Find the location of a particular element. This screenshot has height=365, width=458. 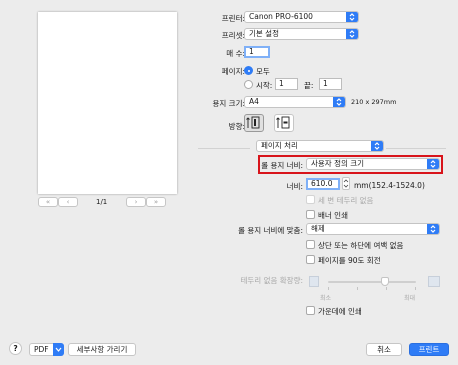

preset-popup: 기본 설정 is located at coordinates (301, 34).